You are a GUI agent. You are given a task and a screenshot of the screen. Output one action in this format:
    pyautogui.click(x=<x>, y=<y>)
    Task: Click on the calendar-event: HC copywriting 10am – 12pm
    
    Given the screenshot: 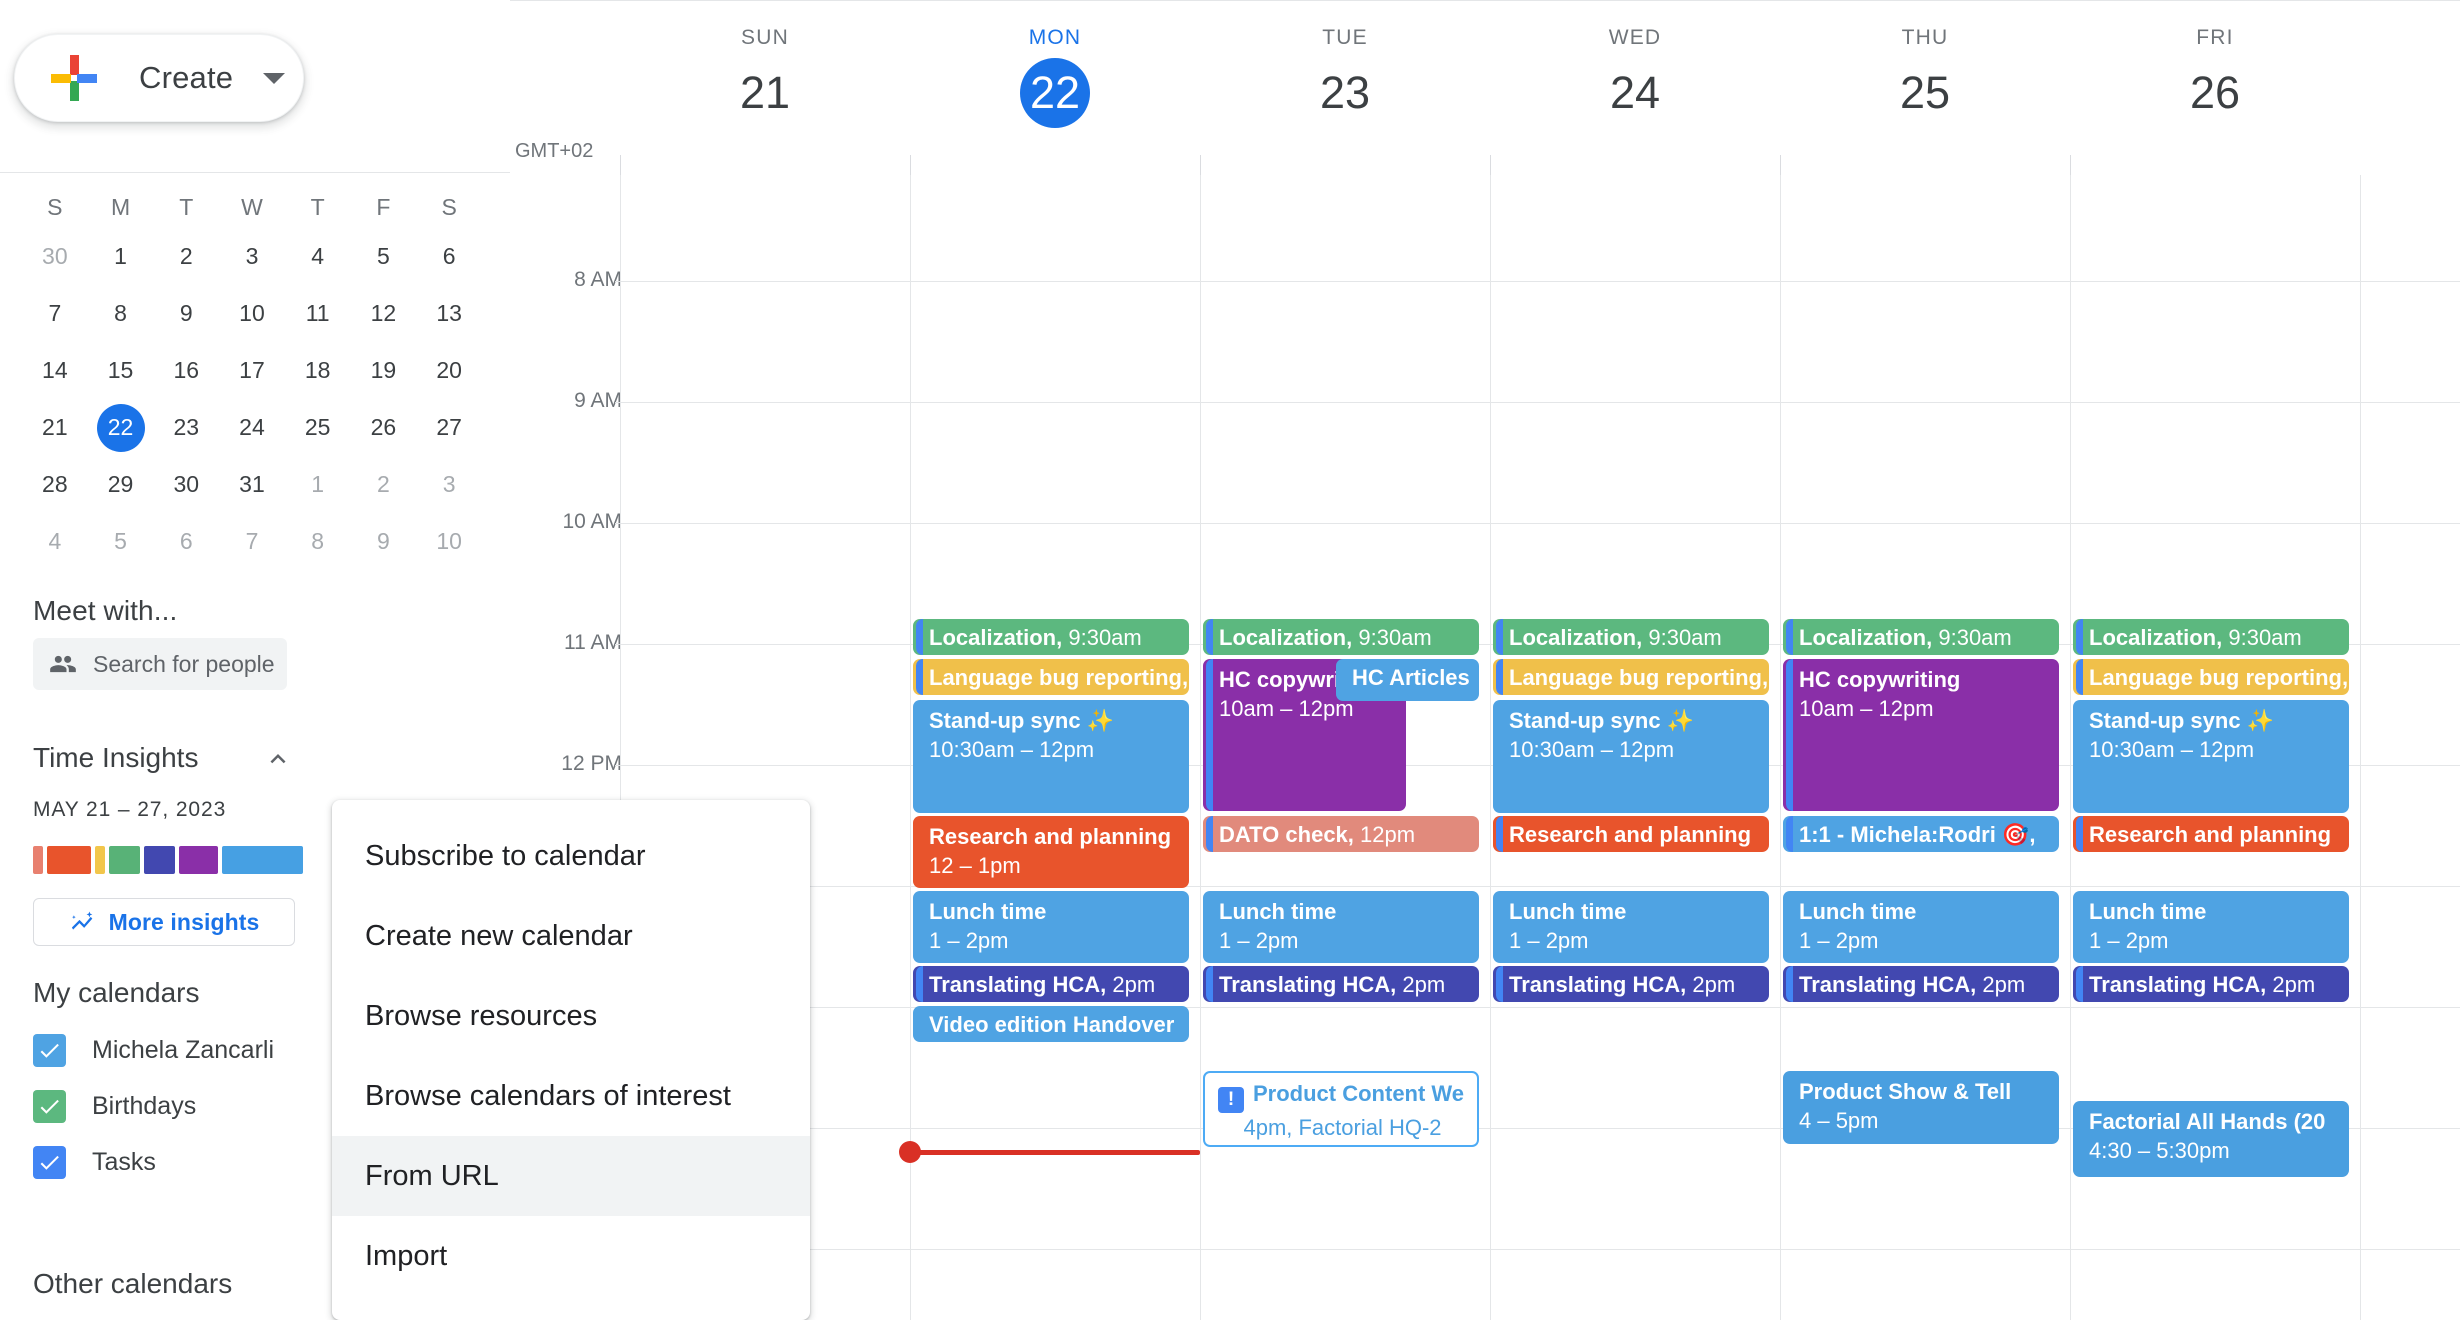 What is the action you would take?
    pyautogui.click(x=1921, y=735)
    